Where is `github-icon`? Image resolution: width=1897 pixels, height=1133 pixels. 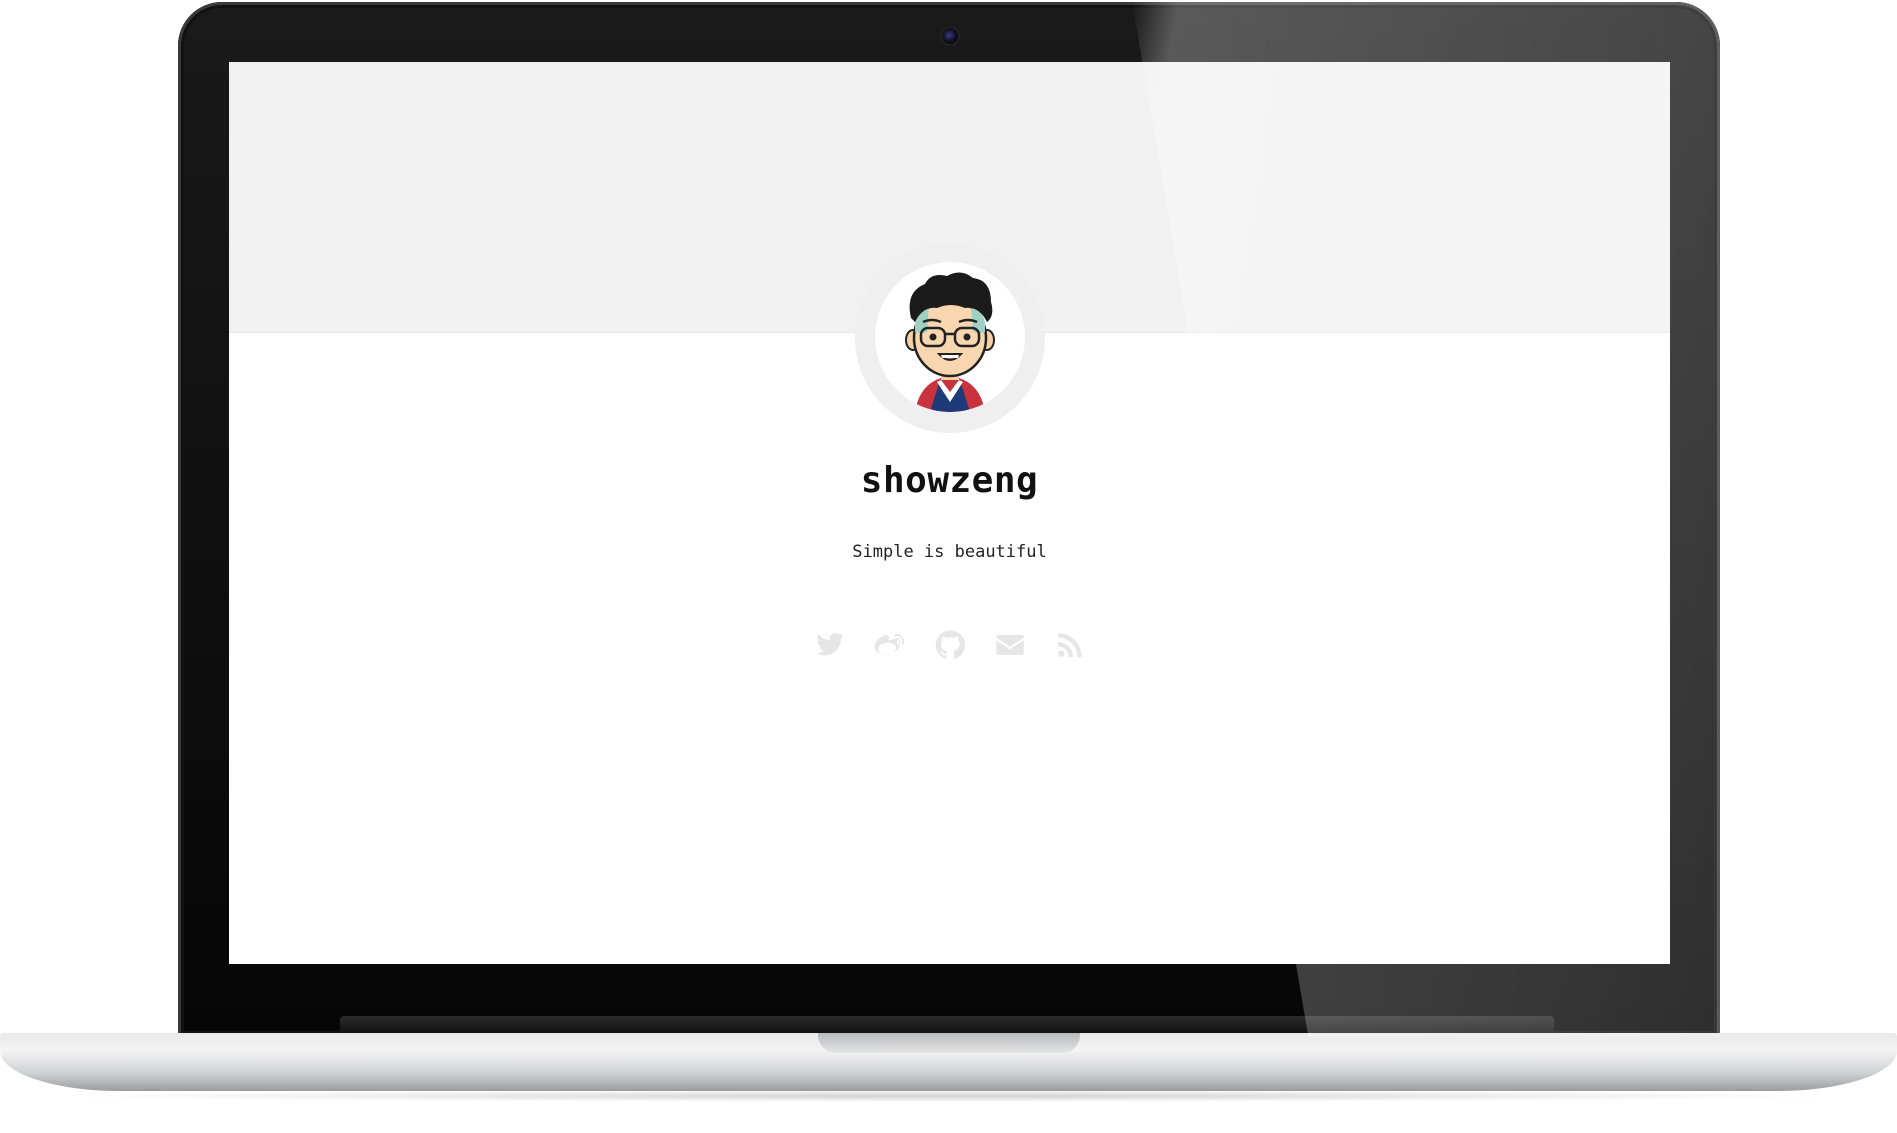 github-icon is located at coordinates (950, 644).